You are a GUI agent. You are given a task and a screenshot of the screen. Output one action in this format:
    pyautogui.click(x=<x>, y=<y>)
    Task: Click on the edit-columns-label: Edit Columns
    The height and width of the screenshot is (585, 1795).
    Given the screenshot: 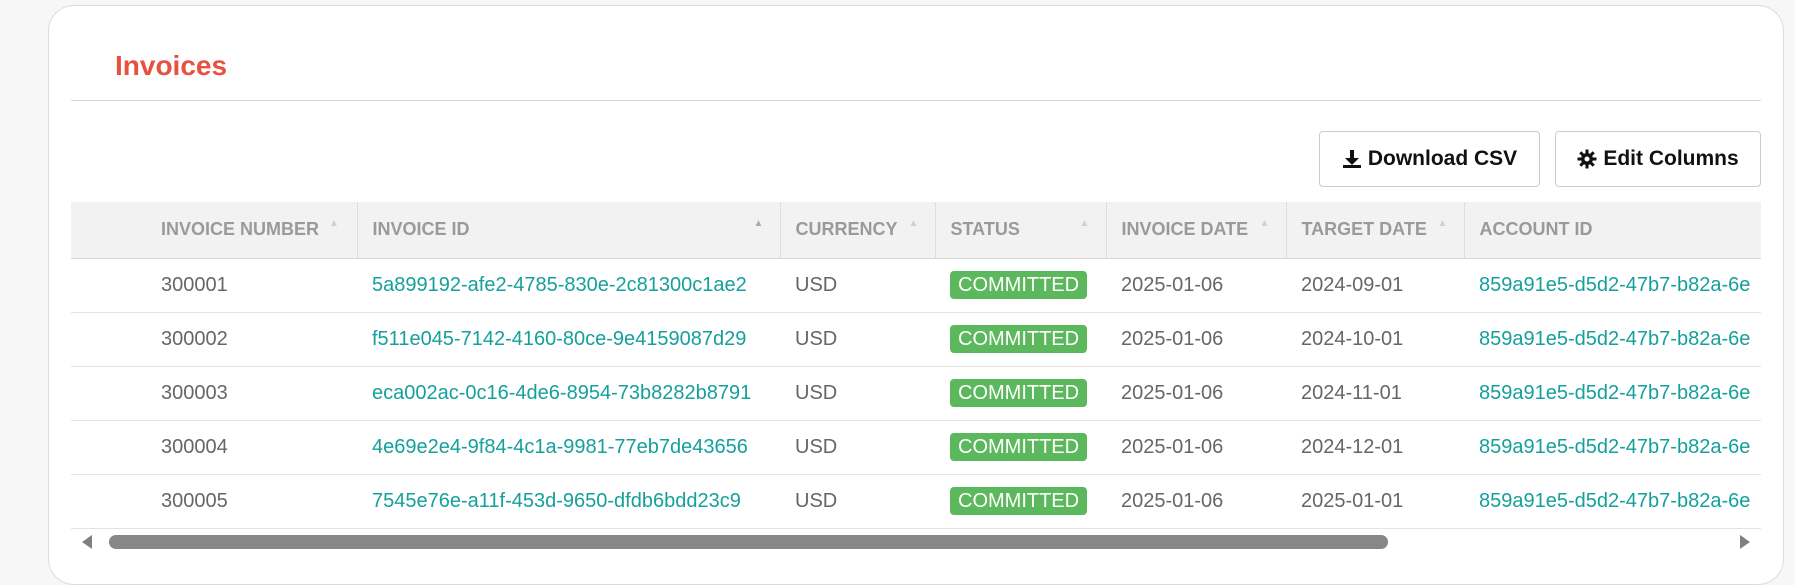 What is the action you would take?
    pyautogui.click(x=1671, y=158)
    